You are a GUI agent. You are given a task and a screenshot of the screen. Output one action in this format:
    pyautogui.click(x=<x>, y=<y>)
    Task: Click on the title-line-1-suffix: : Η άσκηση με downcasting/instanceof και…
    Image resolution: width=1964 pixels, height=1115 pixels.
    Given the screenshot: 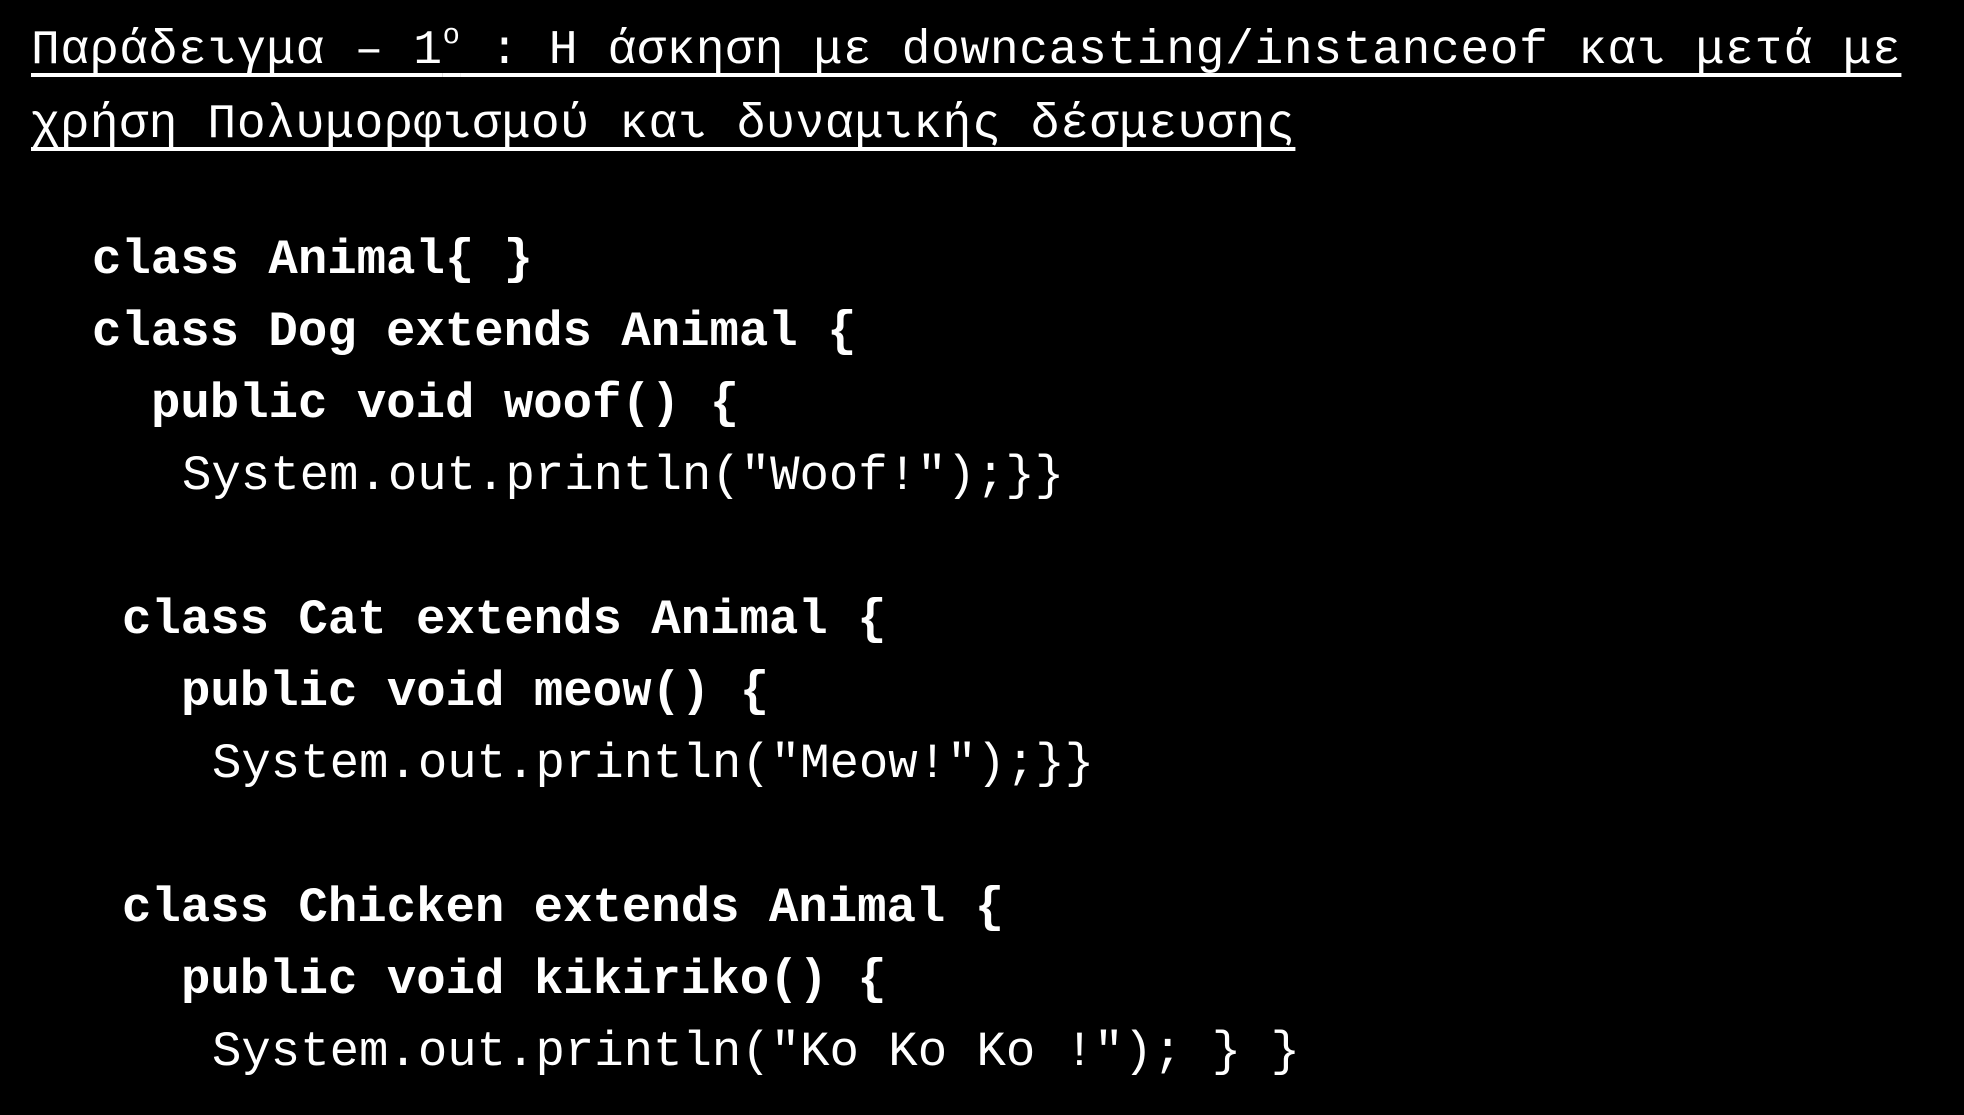 What is the action you would take?
    pyautogui.click(x=1181, y=51)
    